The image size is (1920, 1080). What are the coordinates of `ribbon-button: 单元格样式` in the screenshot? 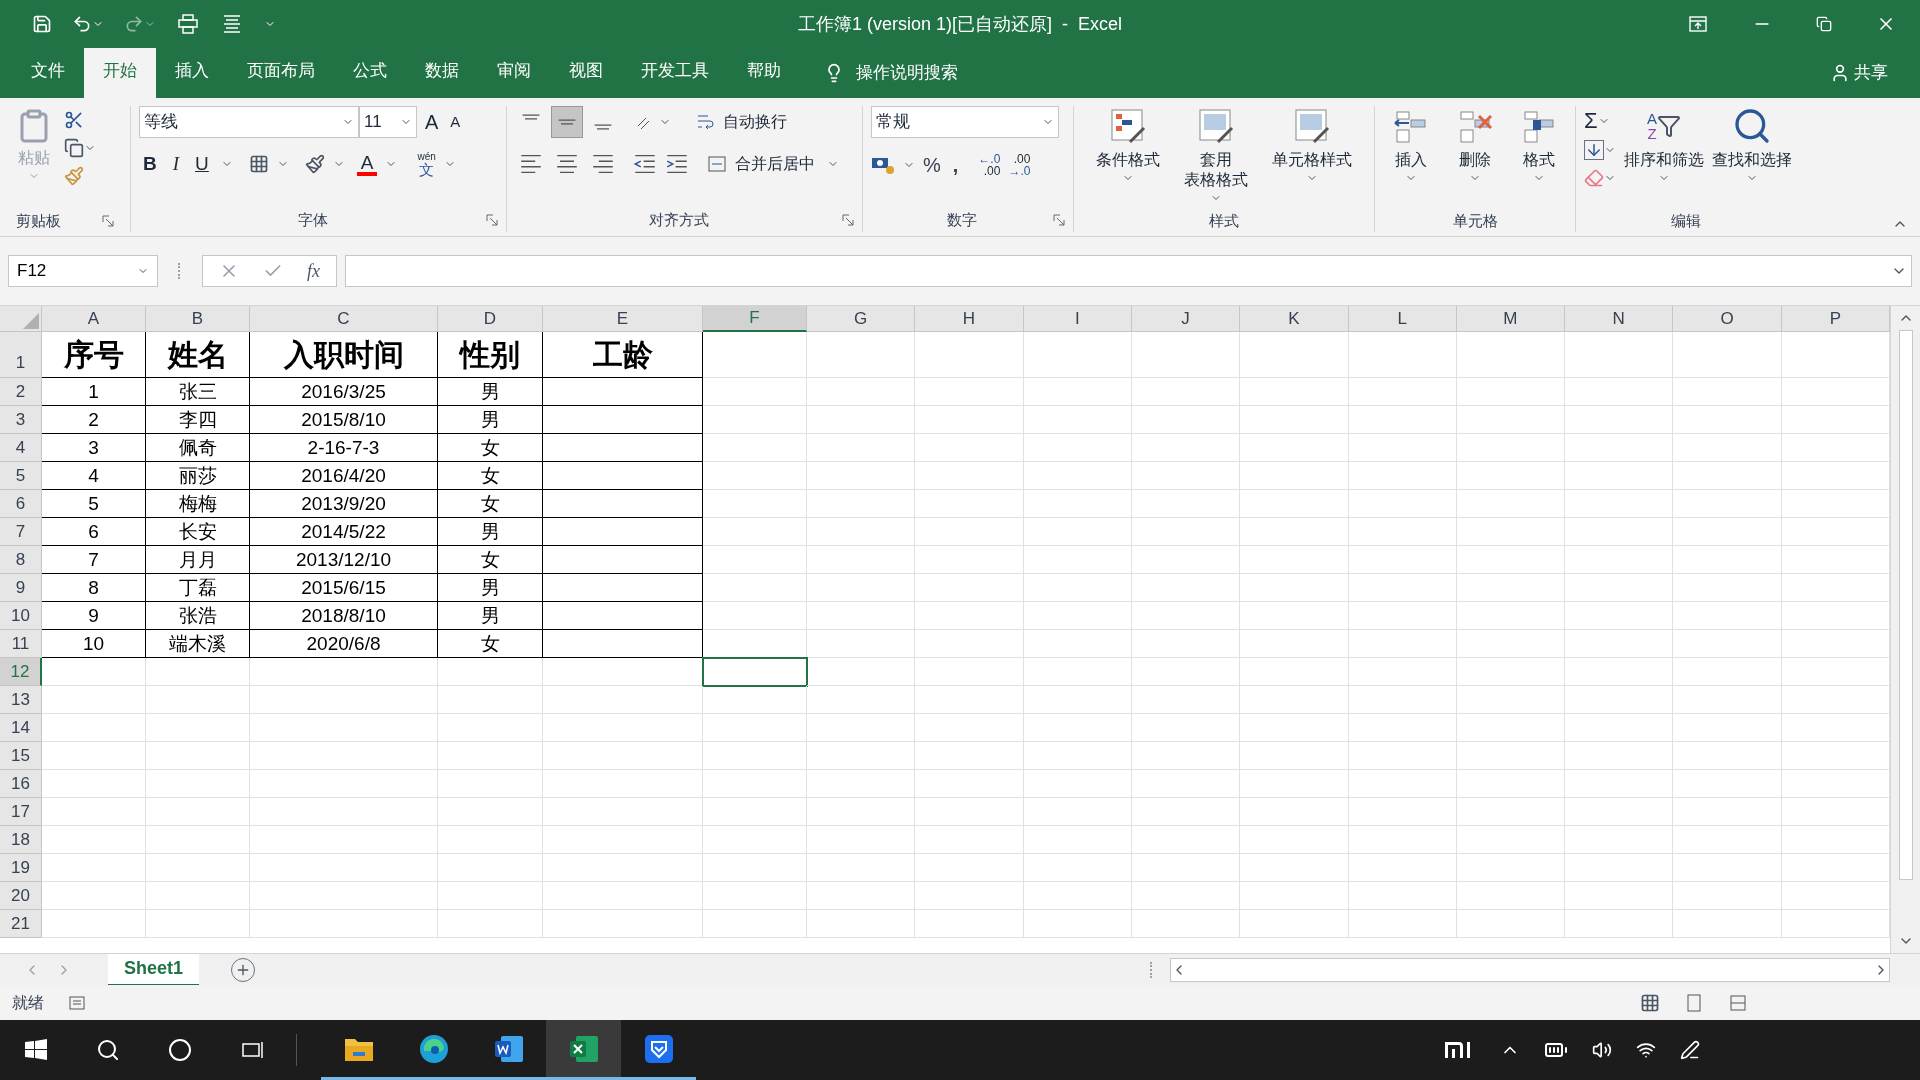 It's located at (1312, 155).